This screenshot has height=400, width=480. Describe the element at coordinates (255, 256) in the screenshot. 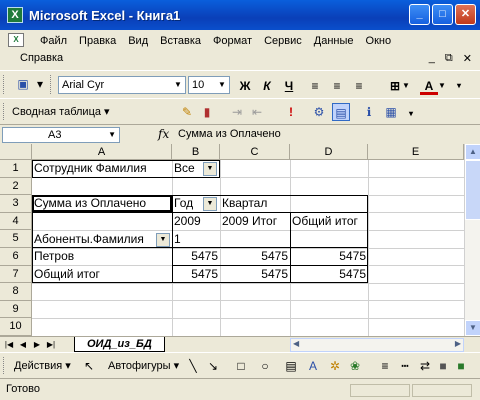

I see `cell-c6: 5475` at that location.